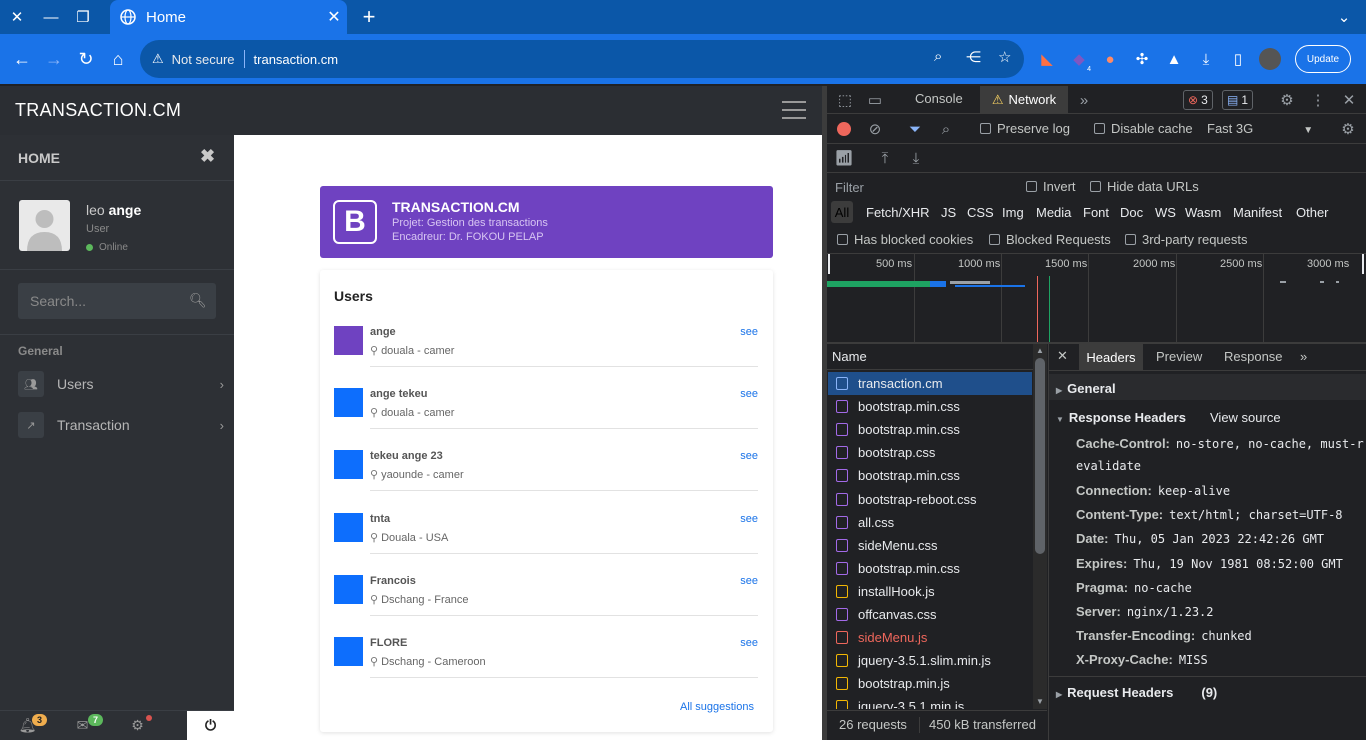  What do you see at coordinates (930, 383) in the screenshot?
I see `request-row: transaction.cm` at bounding box center [930, 383].